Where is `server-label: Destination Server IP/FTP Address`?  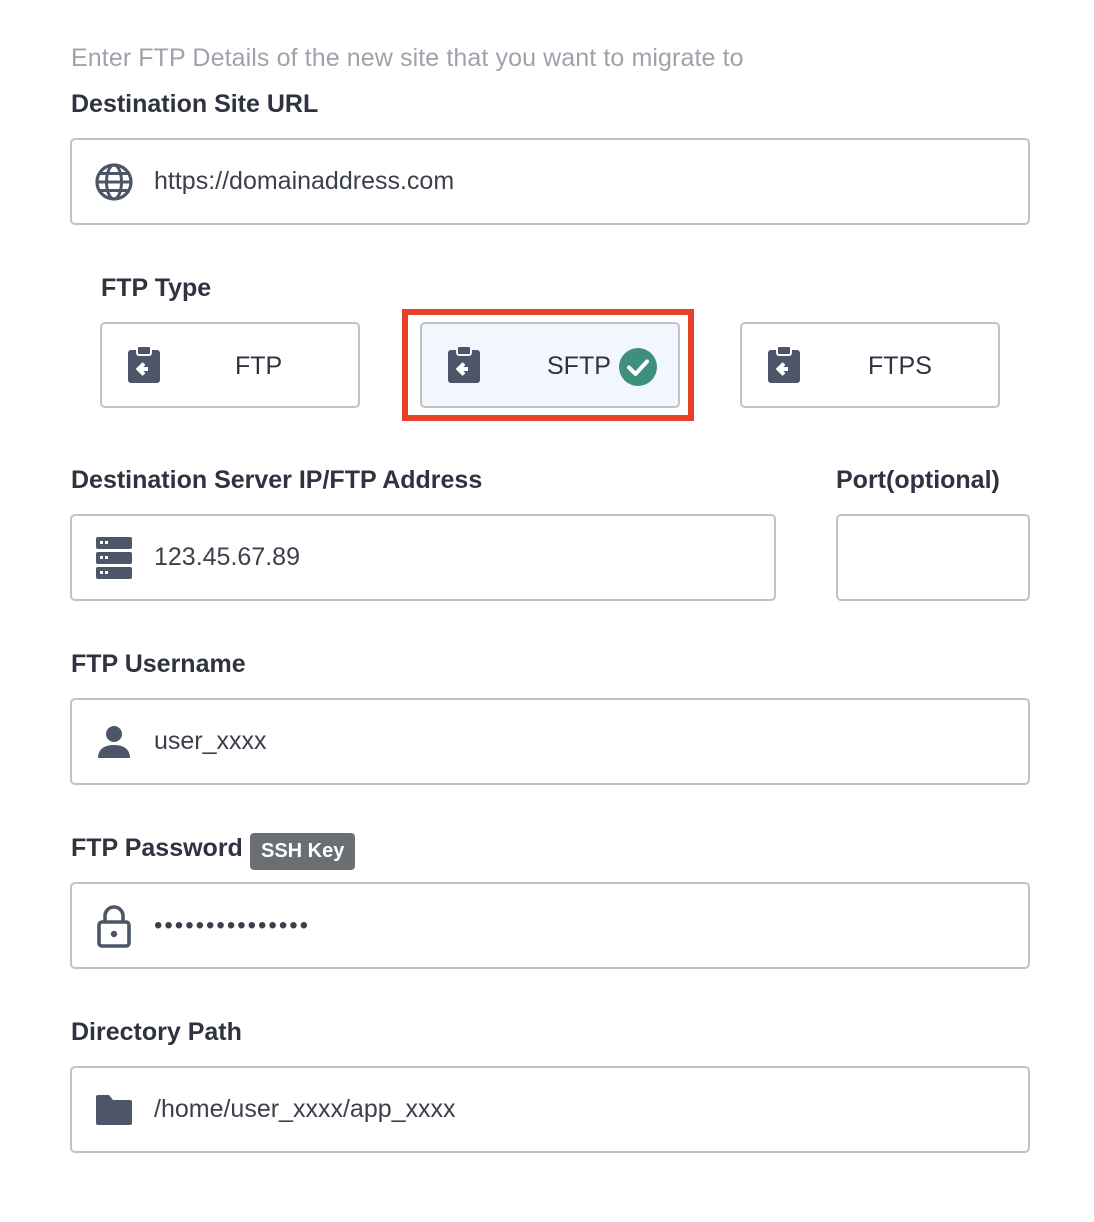
server-label: Destination Server IP/FTP Address is located at coordinates (277, 480).